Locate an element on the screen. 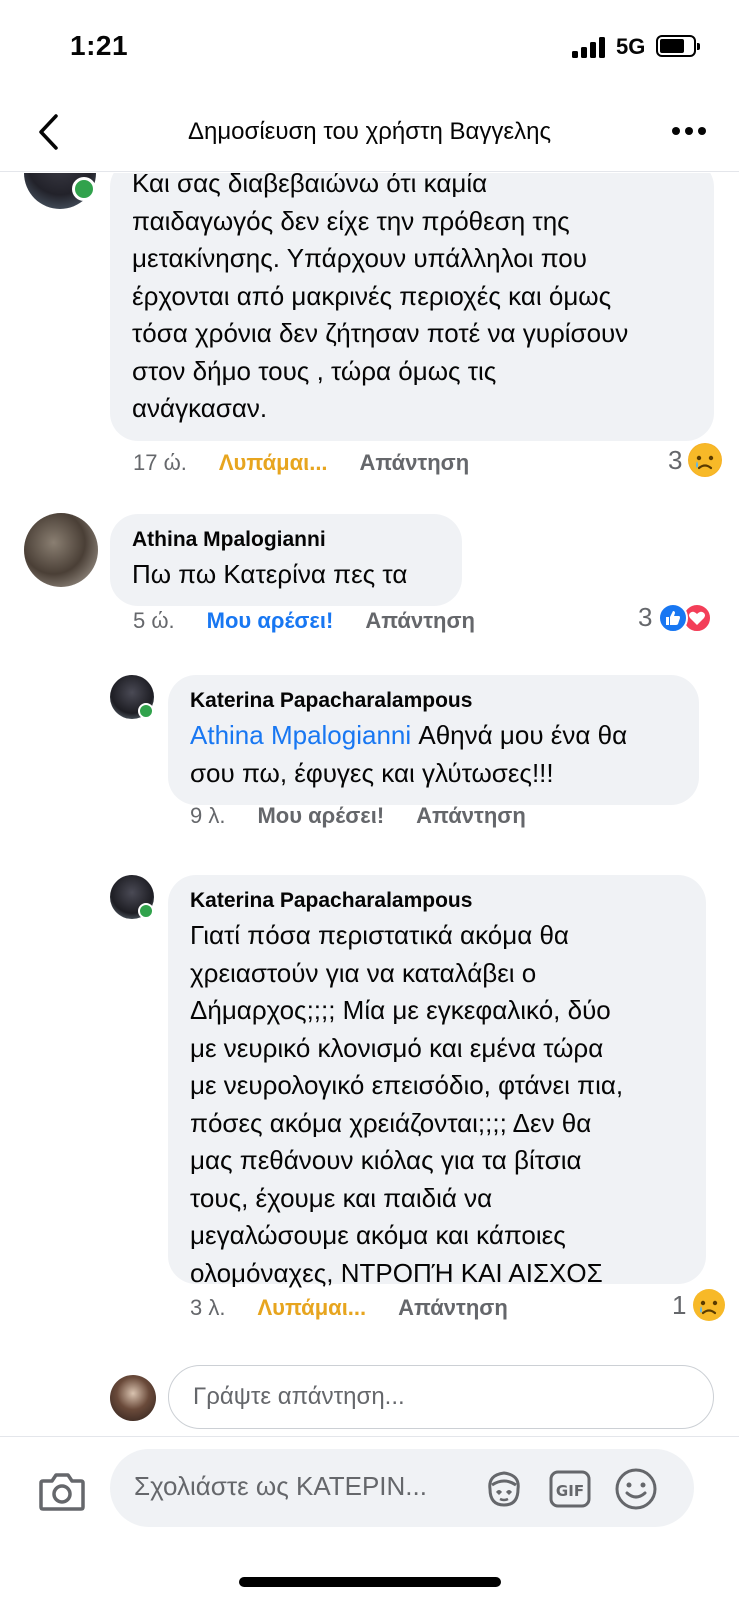 Image resolution: width=739 pixels, height=1600 pixels. comment-meta: 17 ώ. Λυπάμαι... Απάντηση is located at coordinates (301, 463).